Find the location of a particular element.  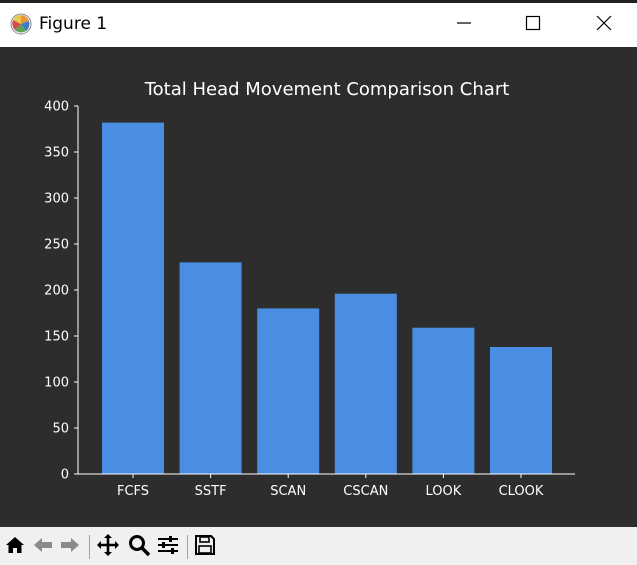

y-tick-label: 250 is located at coordinates (56, 245).